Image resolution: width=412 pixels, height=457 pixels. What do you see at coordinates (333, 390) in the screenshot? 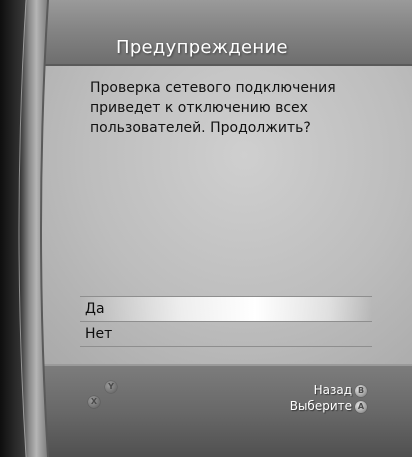
I see `back-hint-label: Назад` at bounding box center [333, 390].